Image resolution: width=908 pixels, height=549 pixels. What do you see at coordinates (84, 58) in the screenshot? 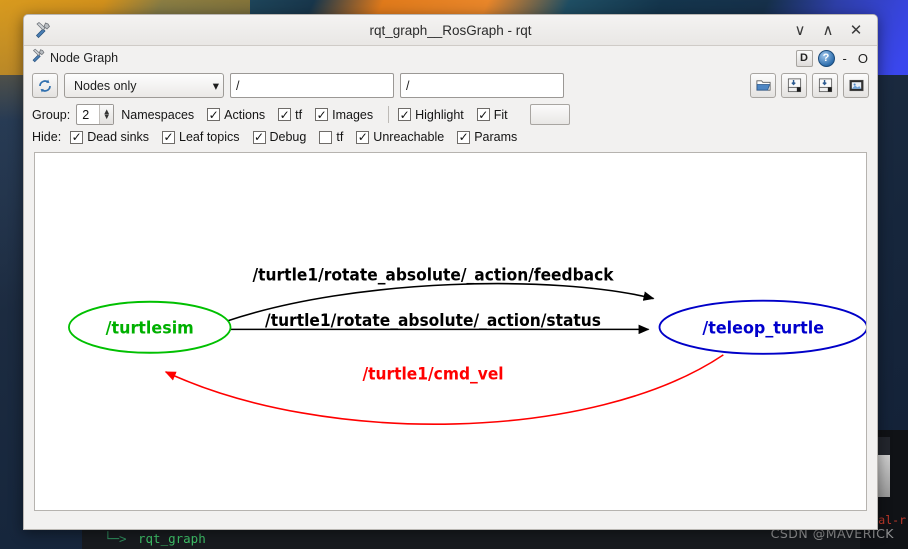
I see `dock-title: Node Graph` at bounding box center [84, 58].